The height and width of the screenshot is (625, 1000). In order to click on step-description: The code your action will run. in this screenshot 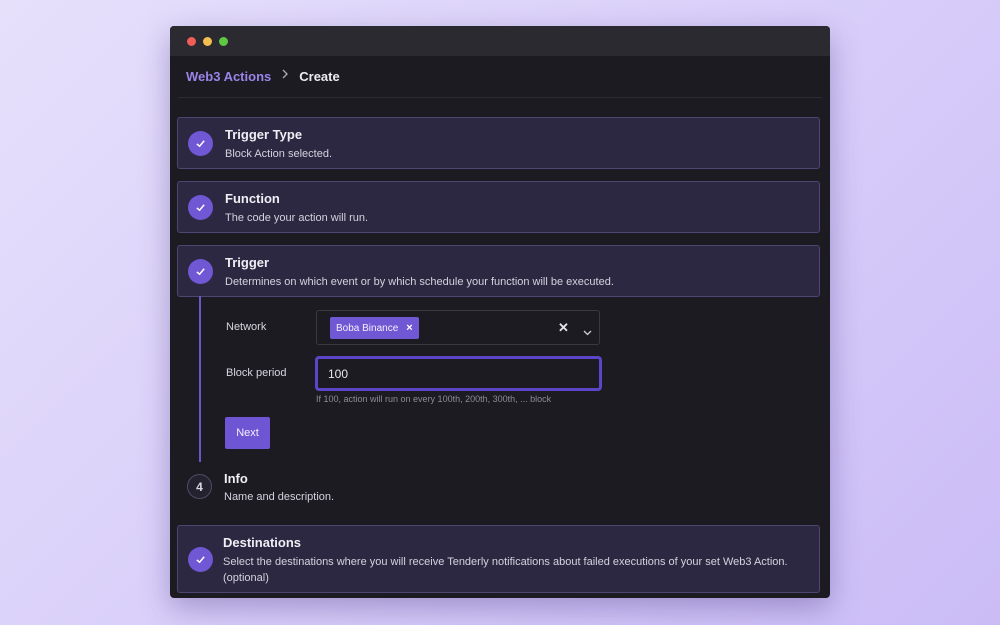, I will do `click(297, 218)`.